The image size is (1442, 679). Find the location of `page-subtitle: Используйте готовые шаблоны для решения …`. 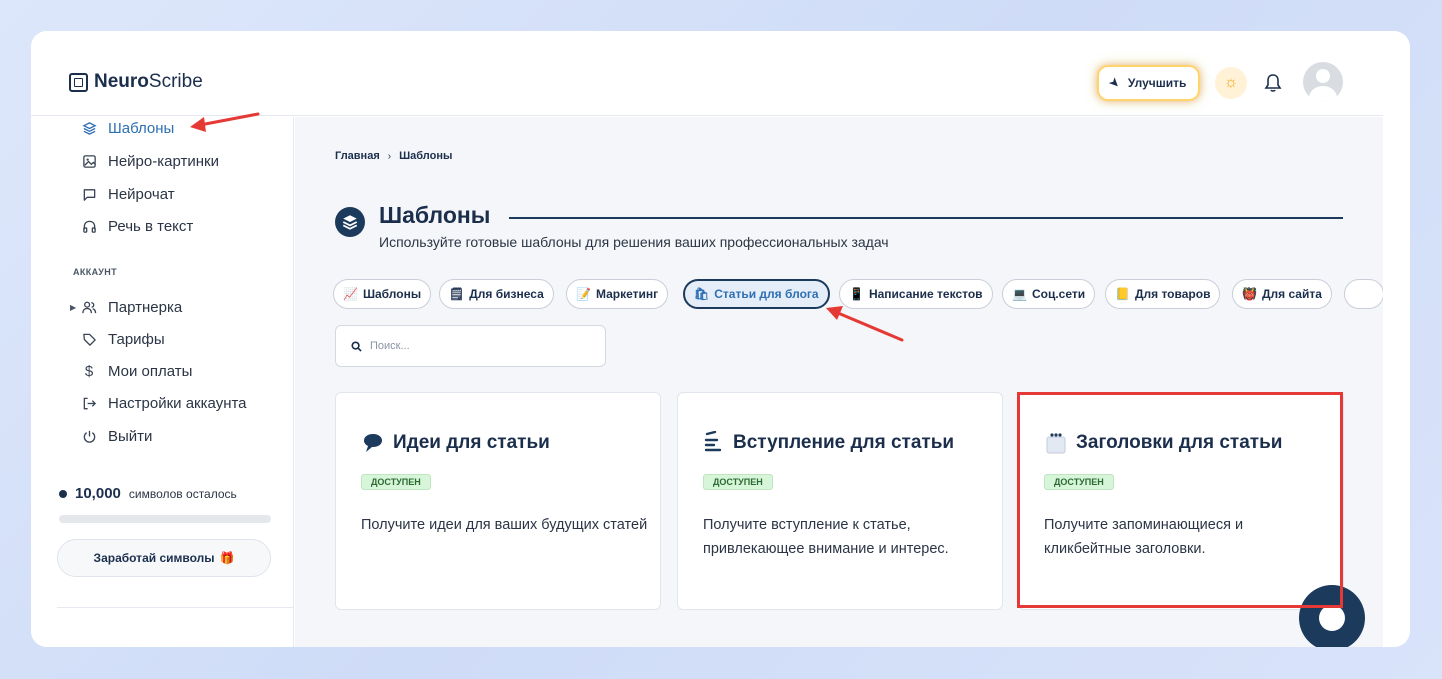

page-subtitle: Используйте готовые шаблоны для решения … is located at coordinates (634, 242).